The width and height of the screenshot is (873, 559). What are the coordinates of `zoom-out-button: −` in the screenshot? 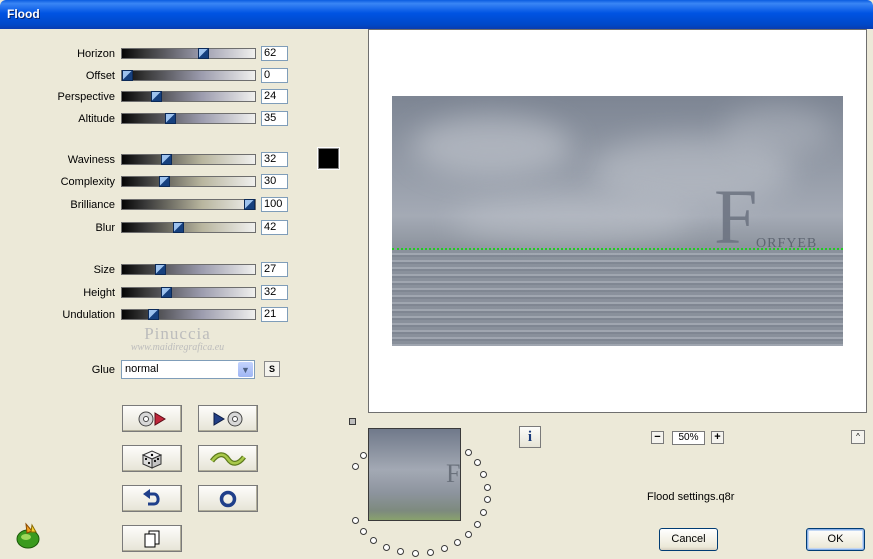 It's located at (657, 437).